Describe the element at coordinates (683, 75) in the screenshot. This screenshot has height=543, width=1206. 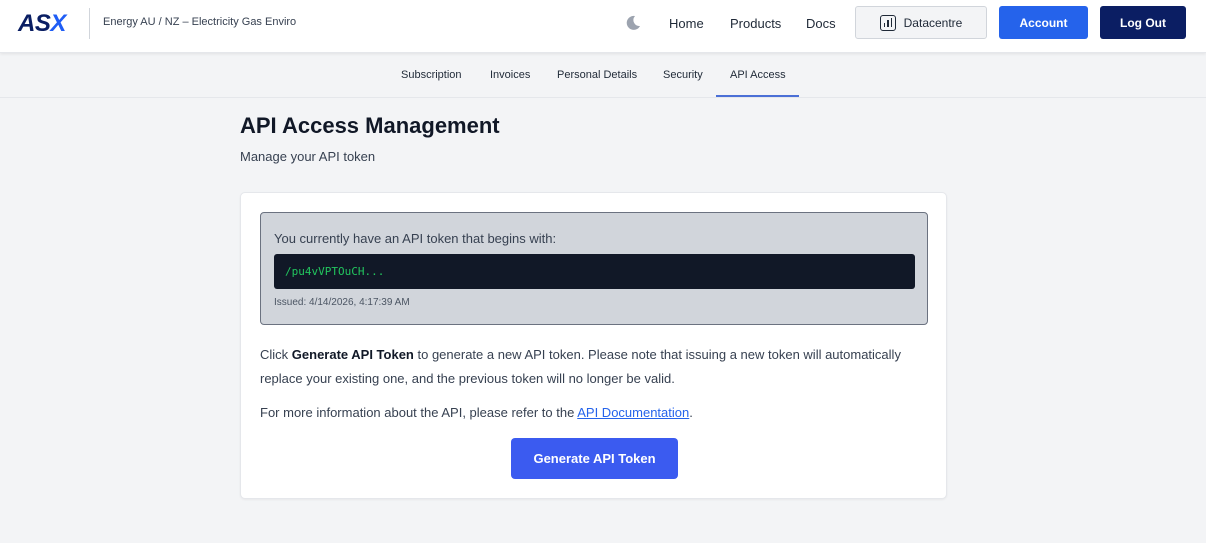
I see `tab-security: Security` at that location.